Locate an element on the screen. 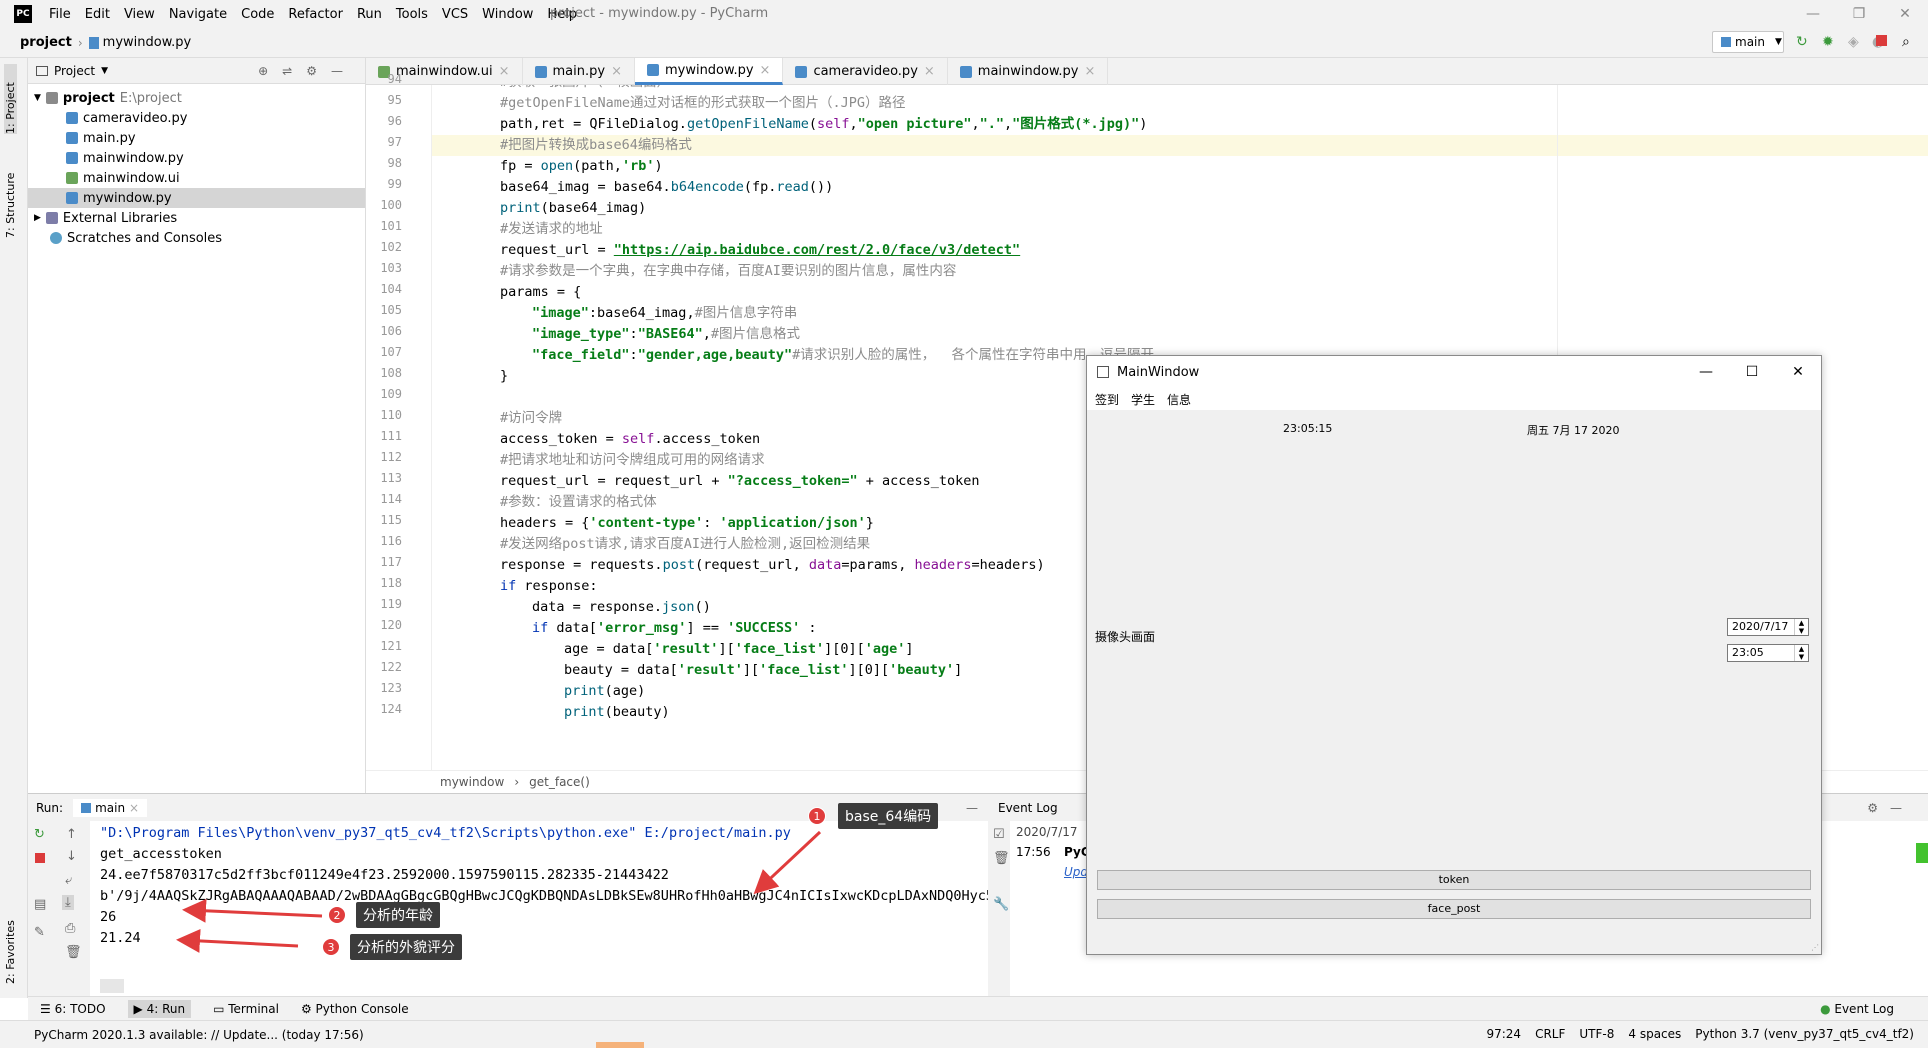  annotation-badge: 1 is located at coordinates (817, 816).